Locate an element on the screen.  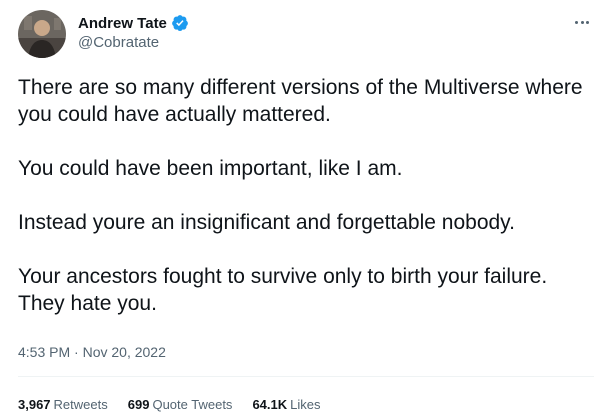
tweet-stats: 3,967 Retweets 699 Quote Tweets 64.1K Likes is located at coordinates (179, 404).